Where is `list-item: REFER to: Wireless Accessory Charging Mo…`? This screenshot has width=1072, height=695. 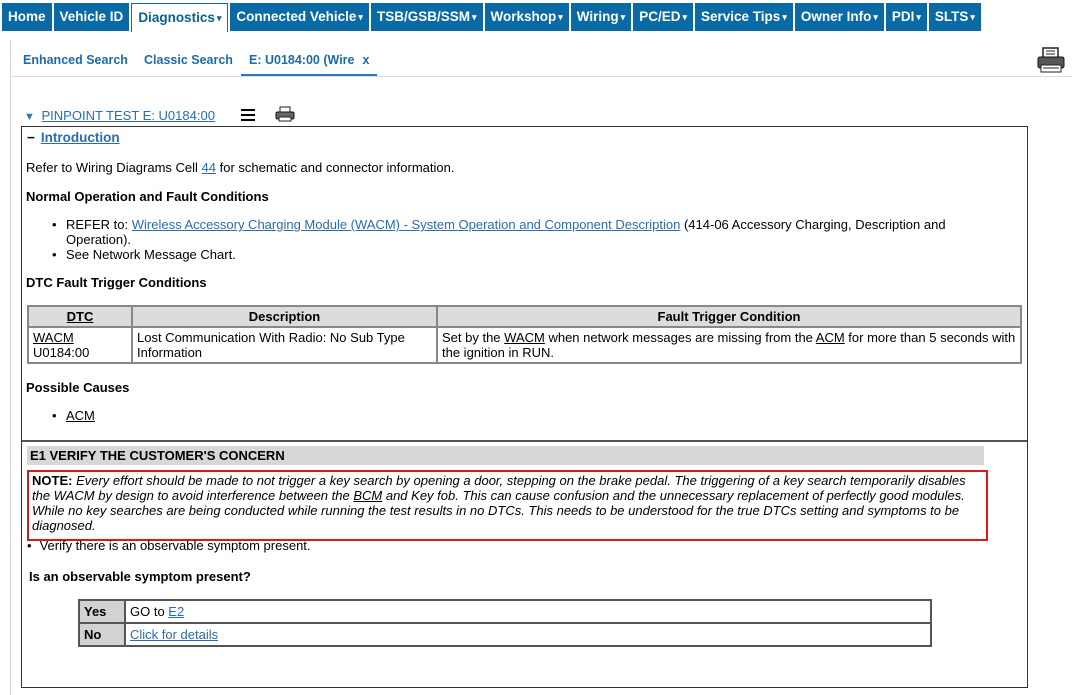 list-item: REFER to: Wireless Accessory Charging Mo… is located at coordinates (520, 232).